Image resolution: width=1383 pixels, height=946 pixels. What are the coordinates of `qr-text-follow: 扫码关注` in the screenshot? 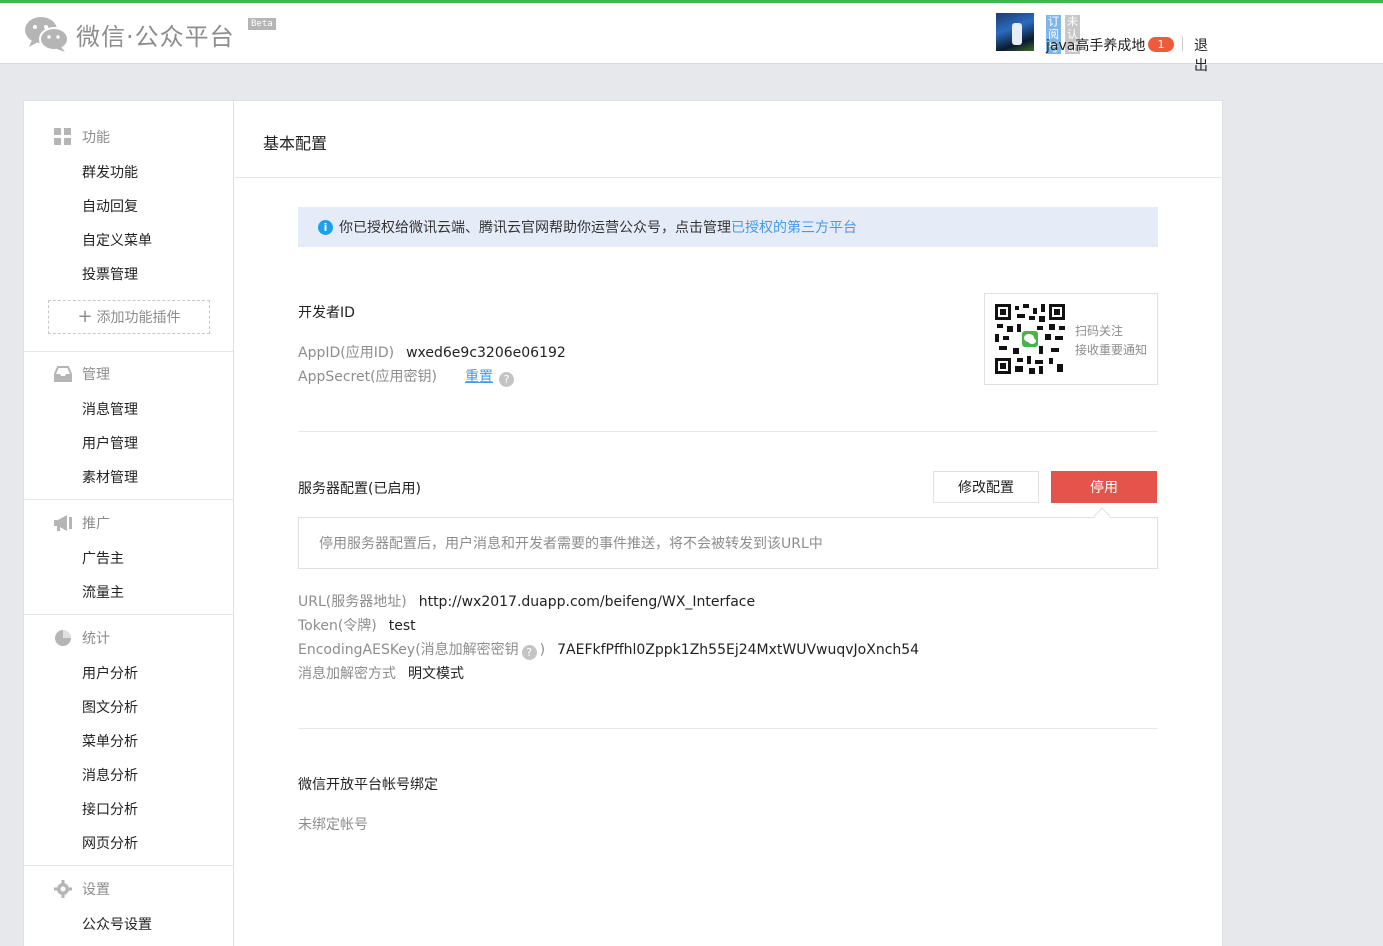 It's located at (1099, 331).